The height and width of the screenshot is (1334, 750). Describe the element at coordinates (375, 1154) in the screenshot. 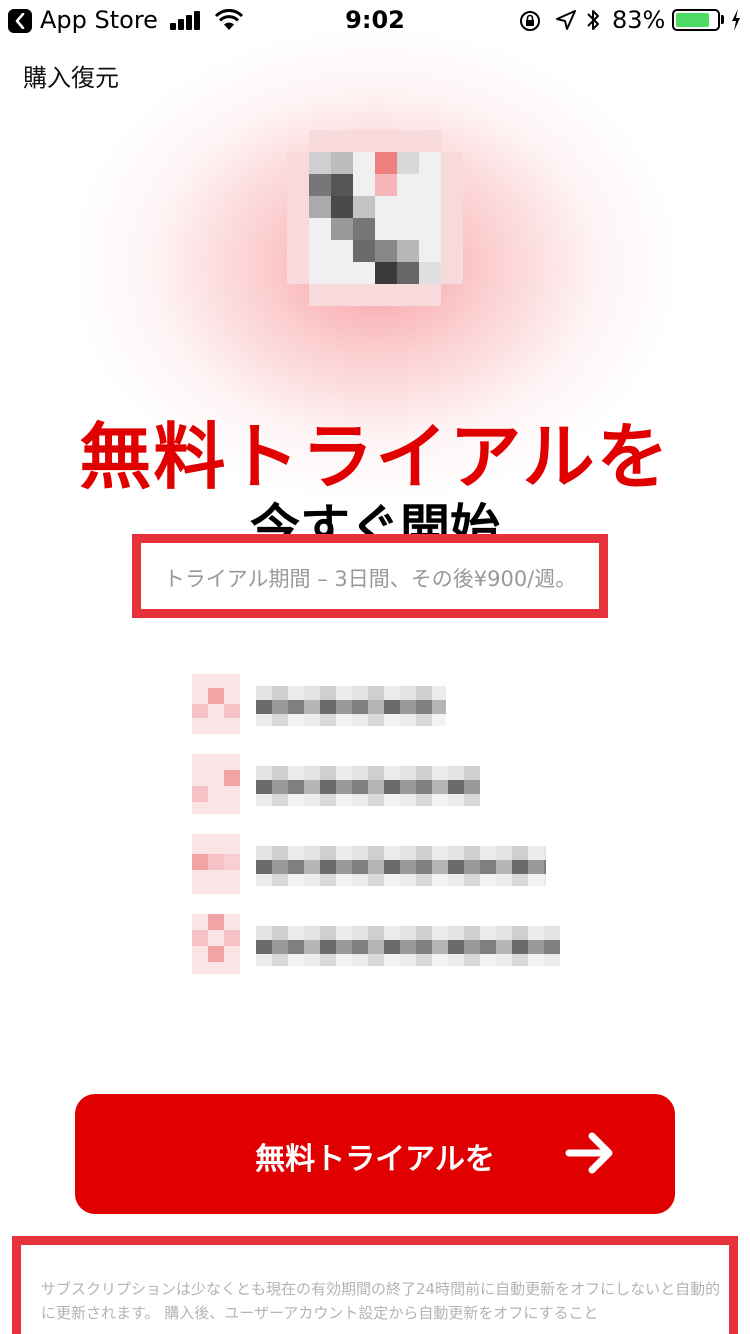

I see `start-free-trial-button: 無料トライアルを` at that location.